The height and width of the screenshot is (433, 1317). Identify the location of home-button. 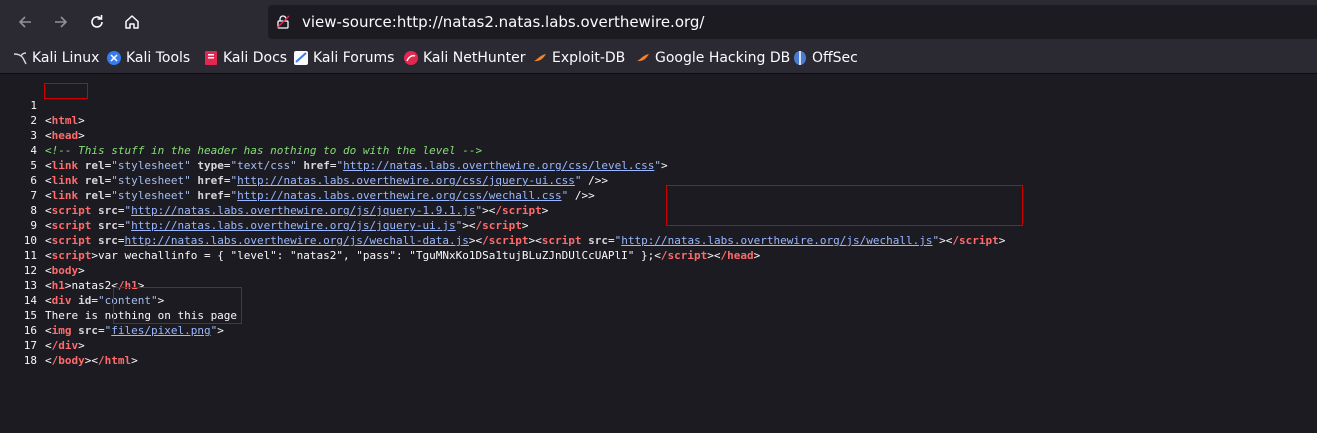
(132, 22).